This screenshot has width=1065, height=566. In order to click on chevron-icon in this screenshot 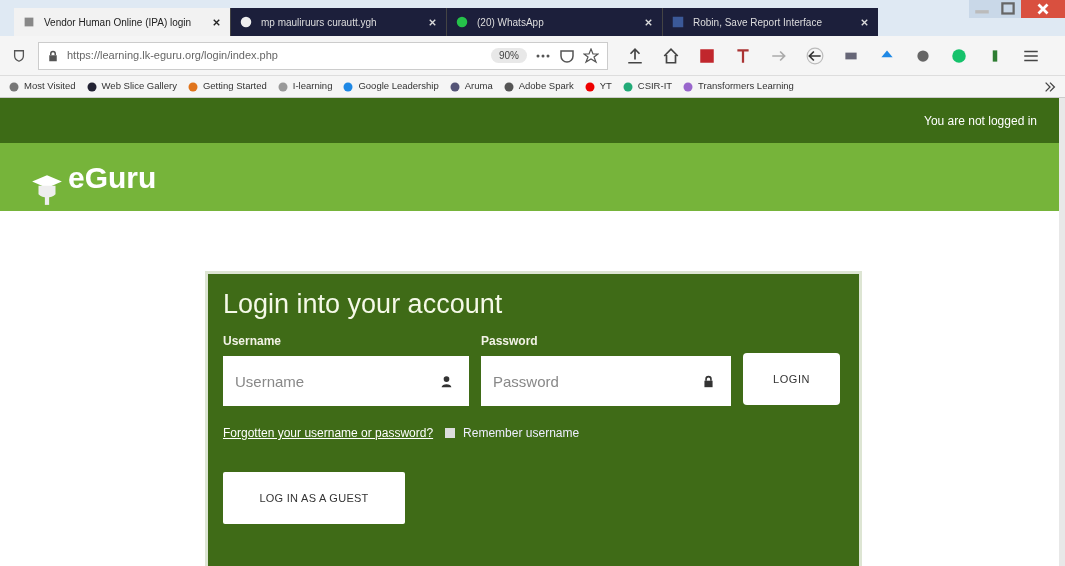, I will do `click(1050, 86)`.